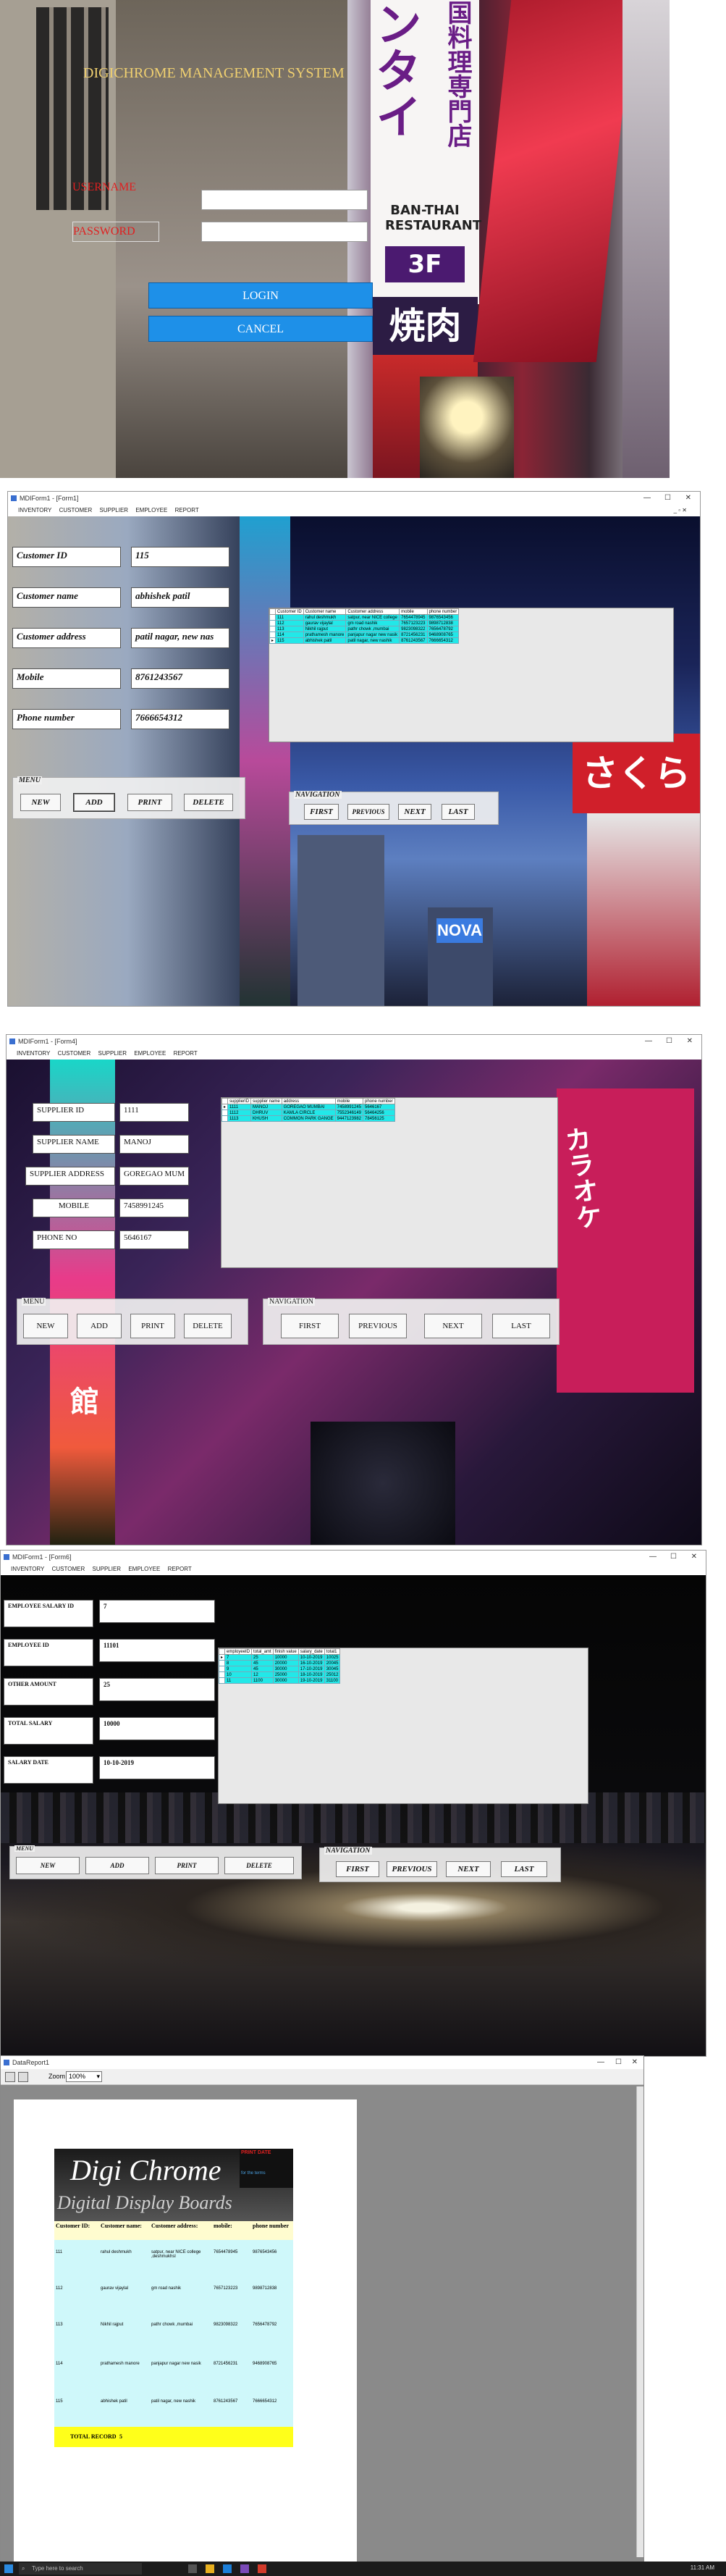 The height and width of the screenshot is (2576, 726). I want to click on phone-number-input: 7666654312, so click(180, 719).